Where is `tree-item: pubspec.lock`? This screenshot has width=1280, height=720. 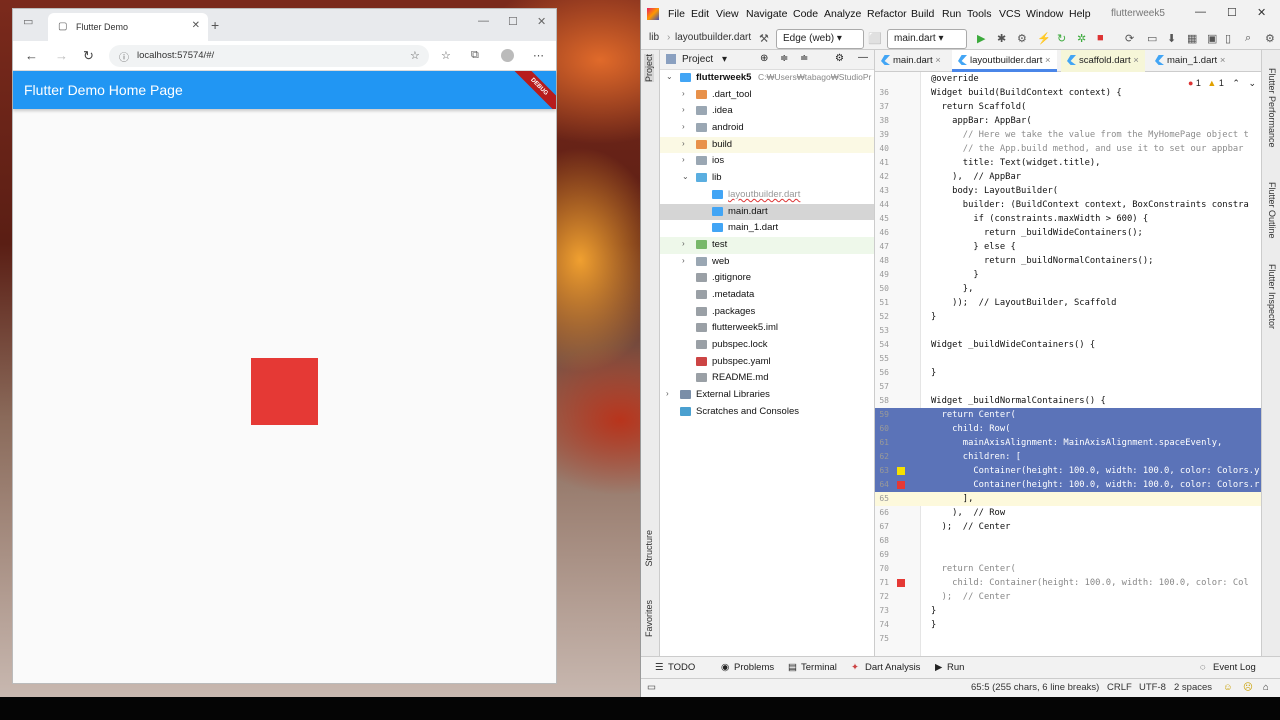 tree-item: pubspec.lock is located at coordinates (767, 345).